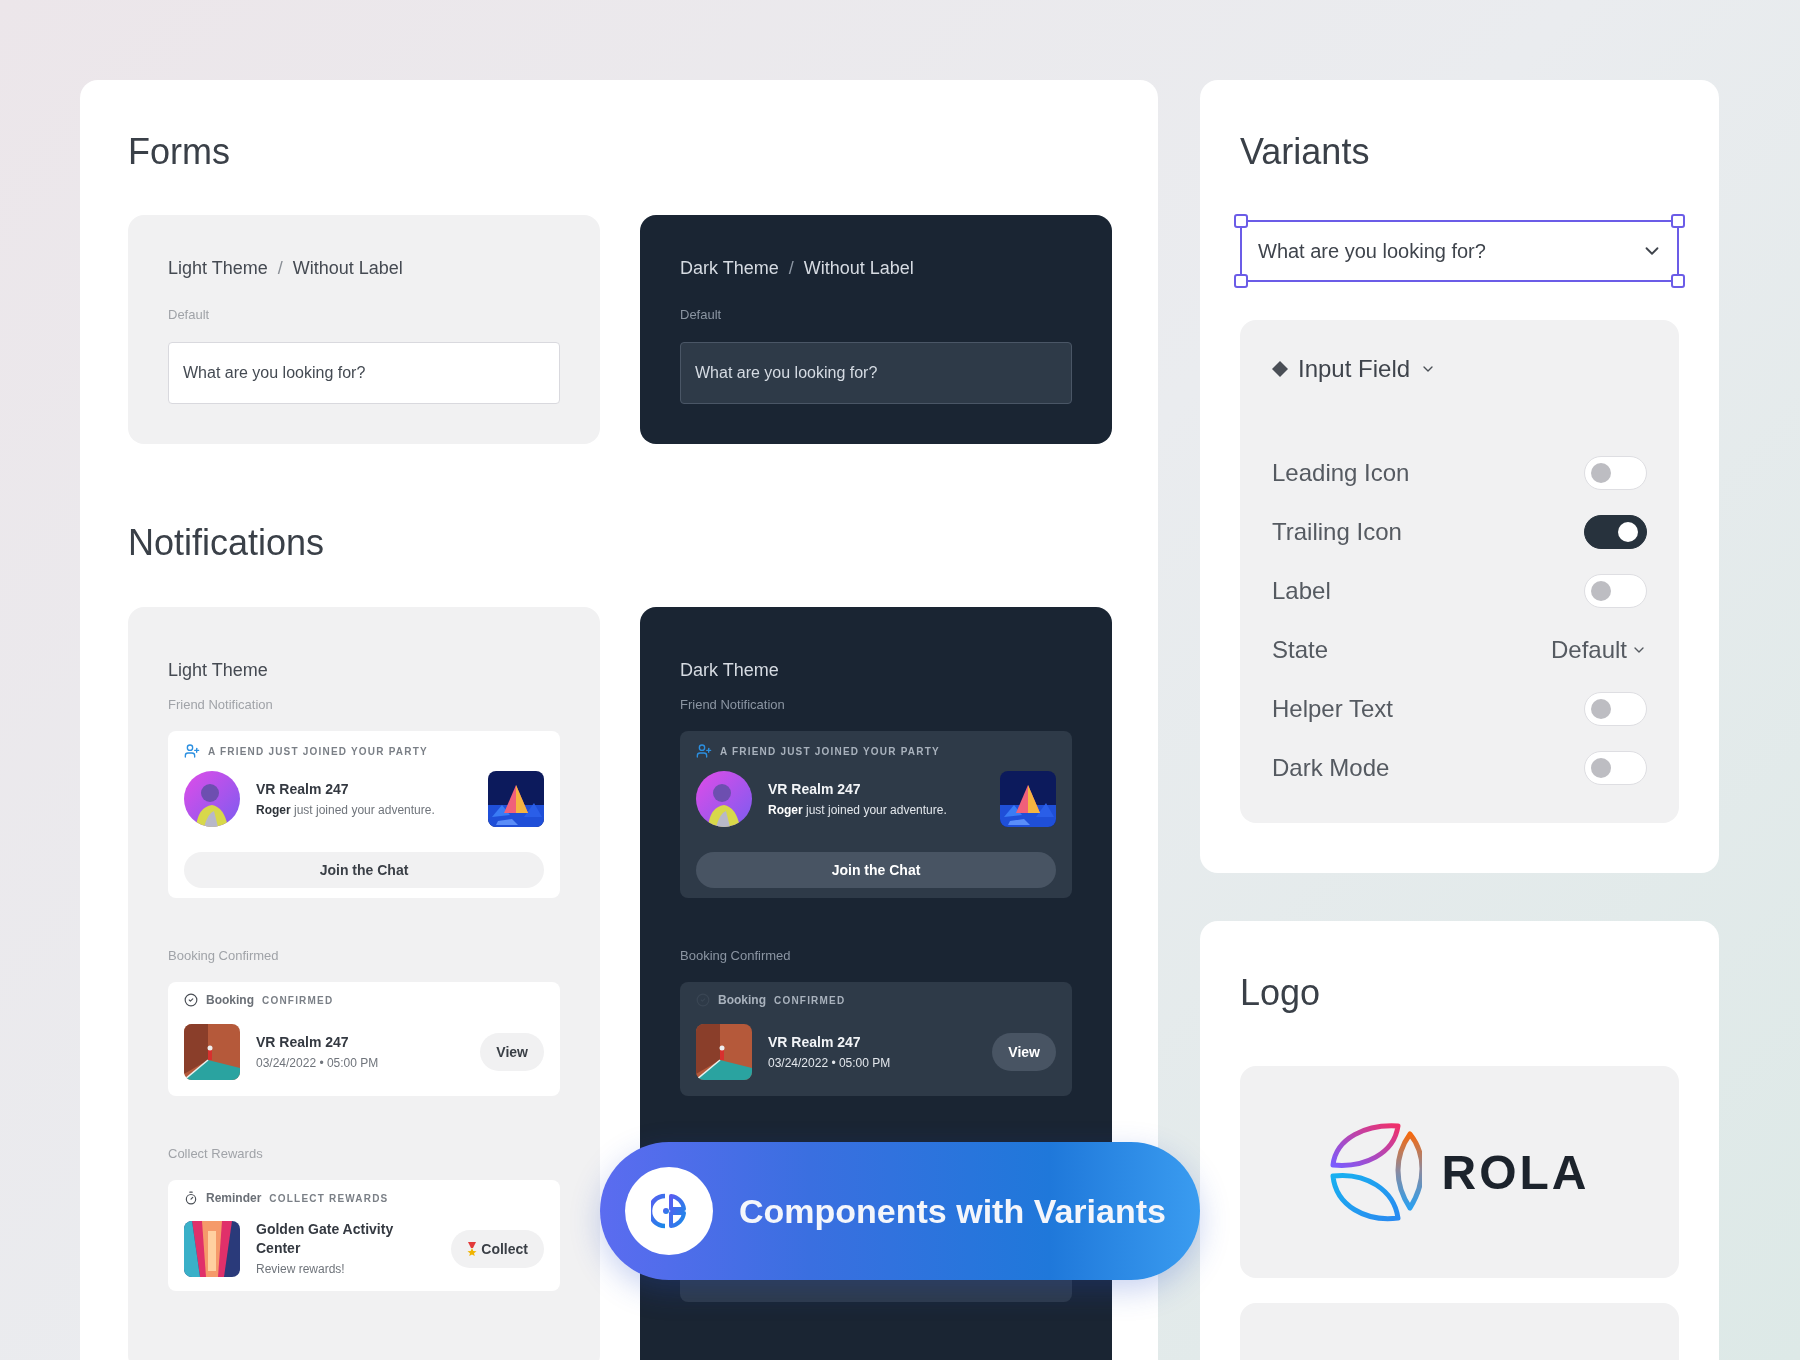  I want to click on property-label: Label, so click(1301, 590).